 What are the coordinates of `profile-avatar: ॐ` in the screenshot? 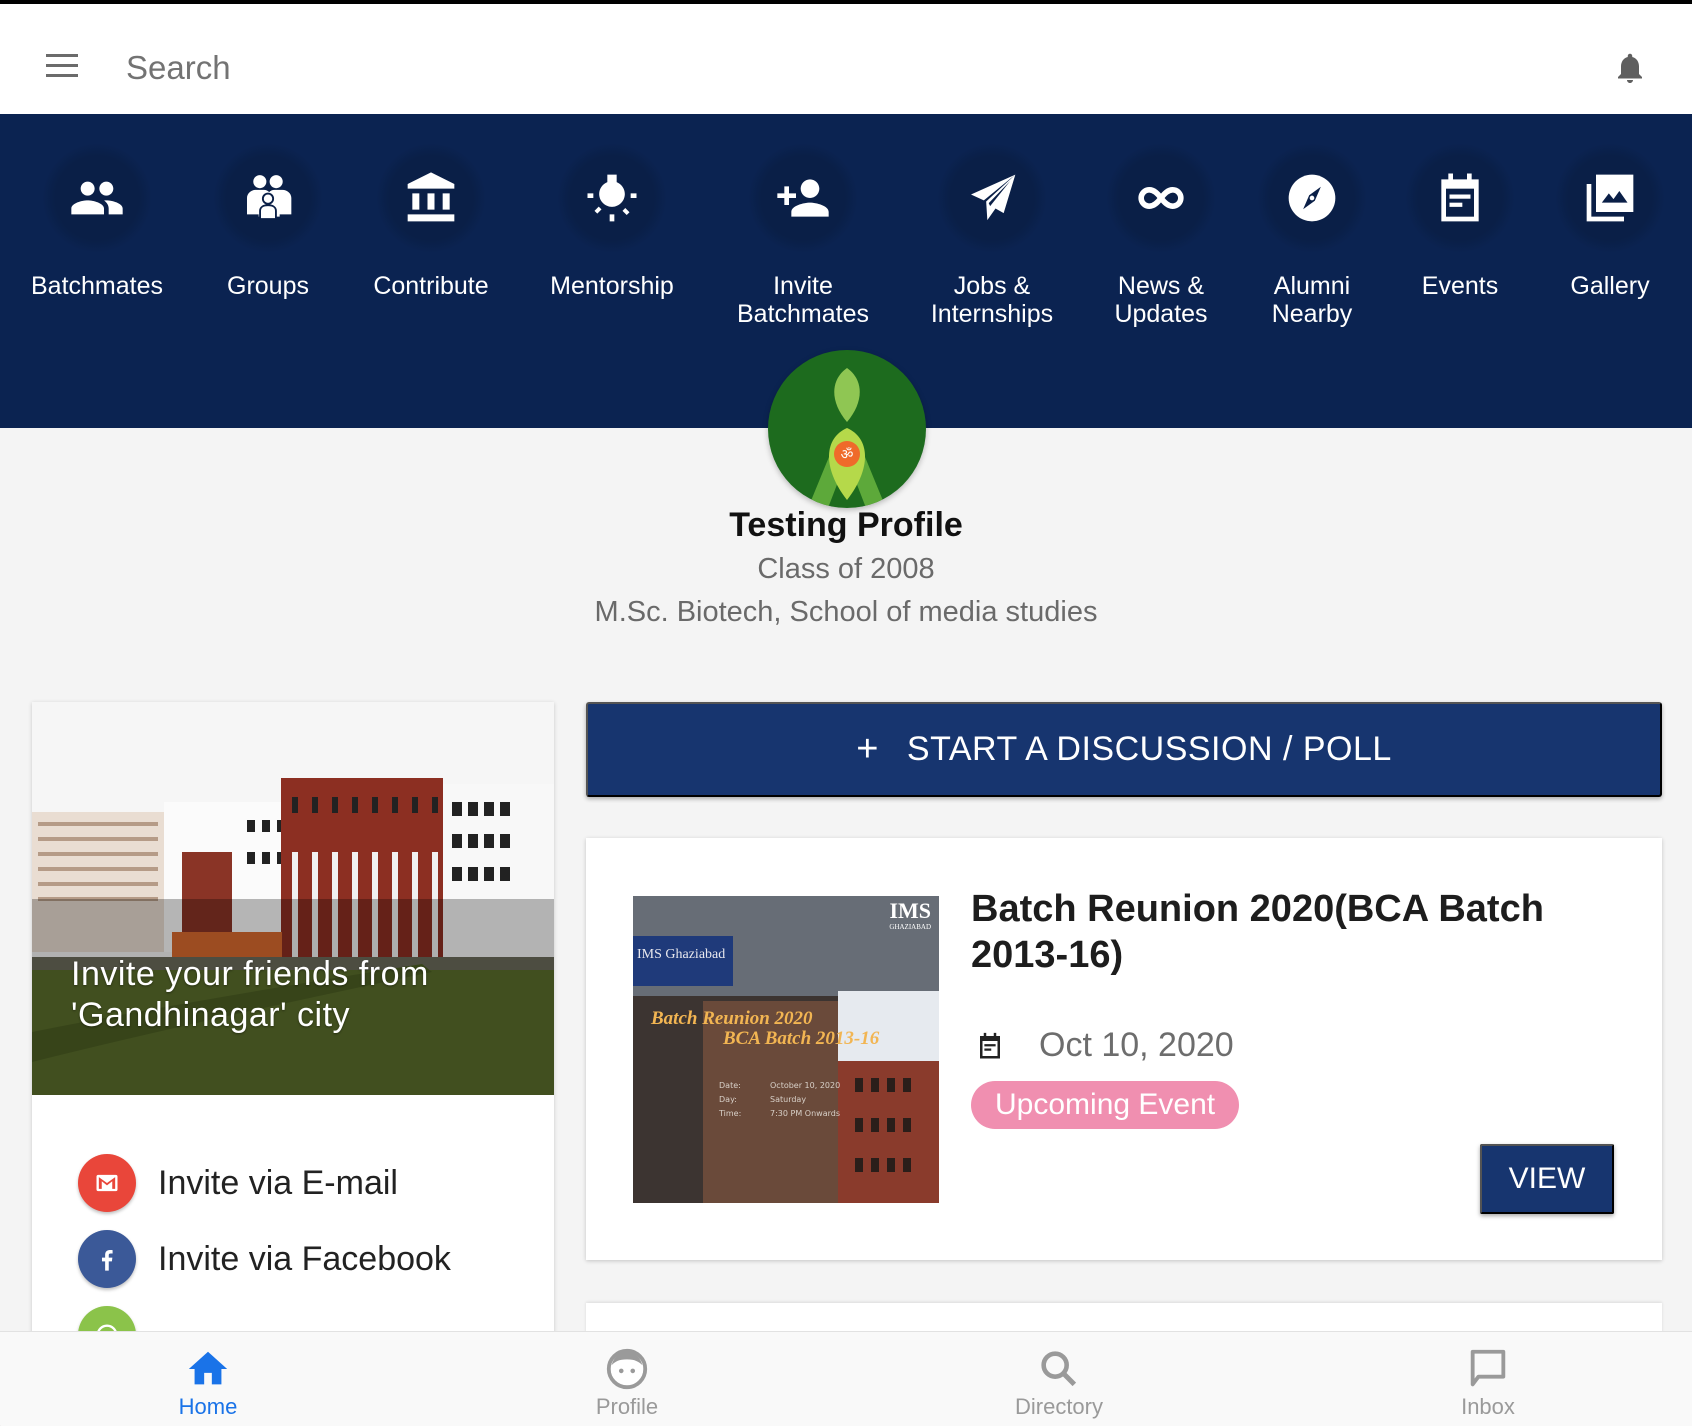 It's located at (847, 429).